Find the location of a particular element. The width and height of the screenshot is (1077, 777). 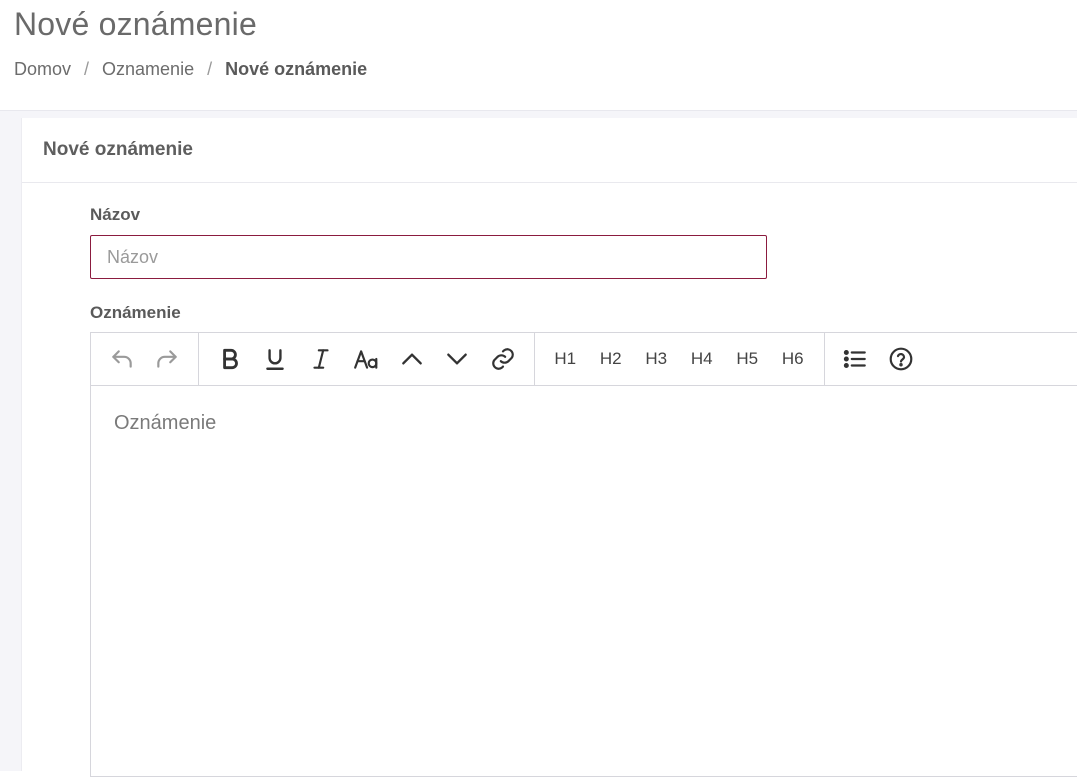

underline-icon is located at coordinates (276, 359).